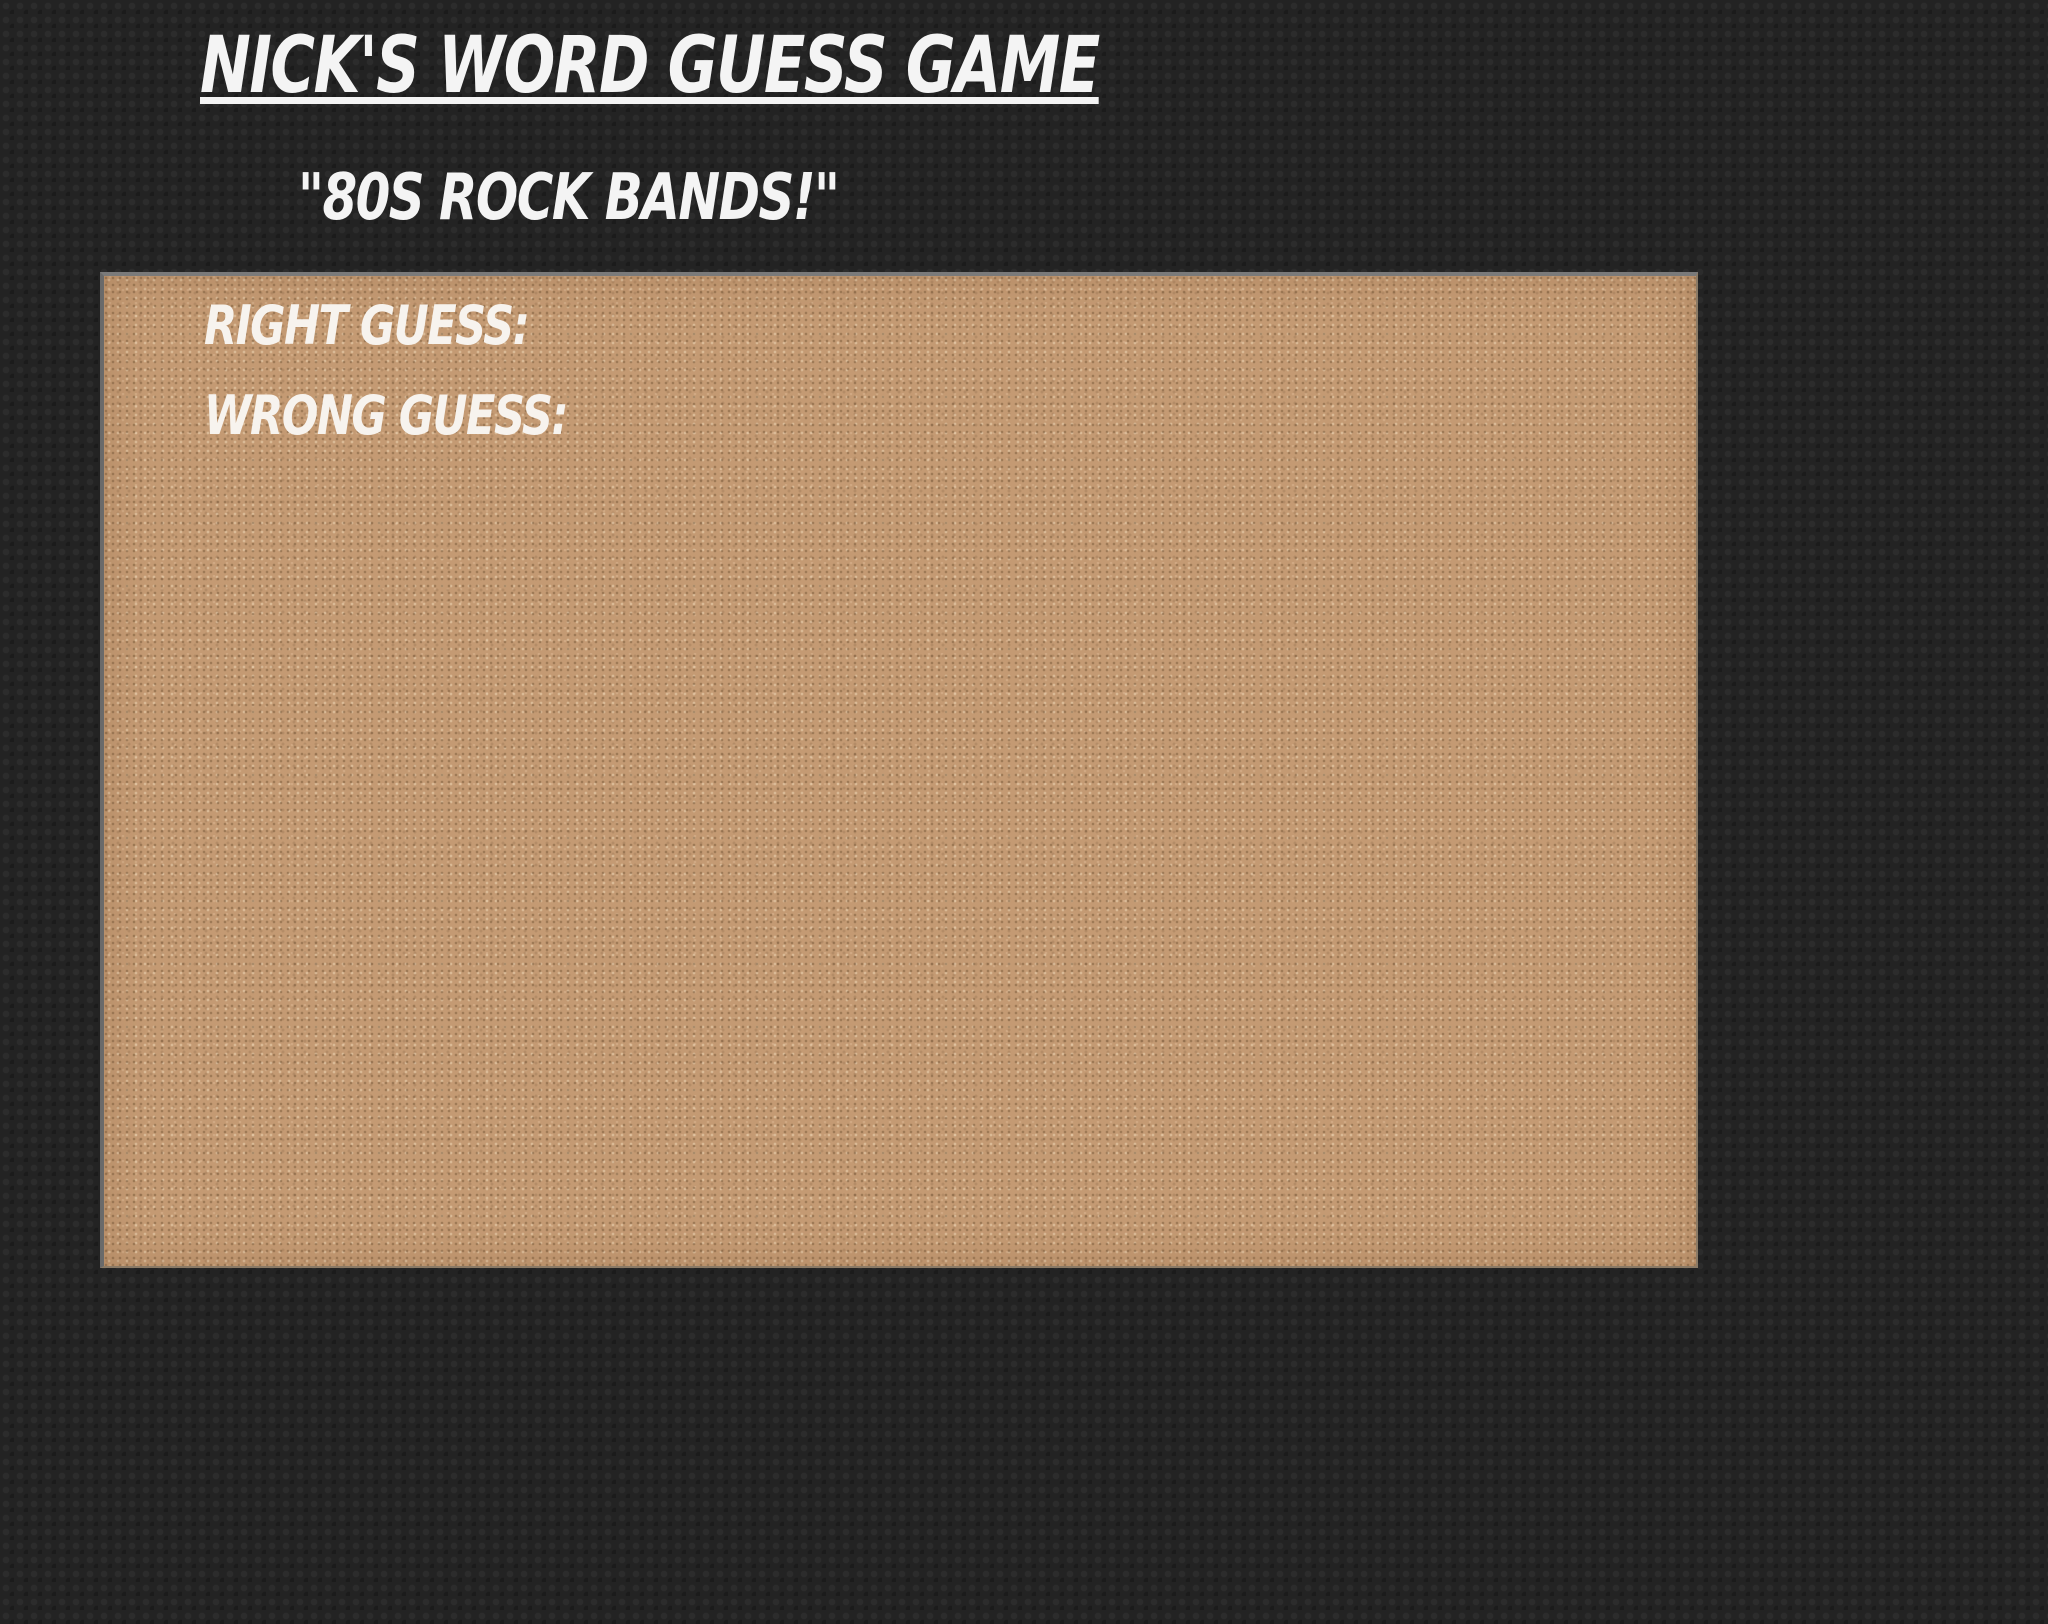 The image size is (2048, 1624). I want to click on category-subtitle: "80s Rock Bands!", so click(569, 198).